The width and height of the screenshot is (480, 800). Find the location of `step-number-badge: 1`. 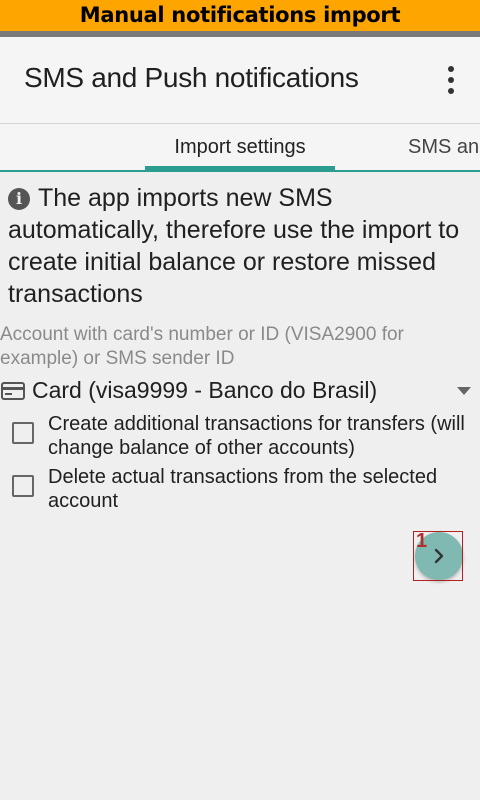

step-number-badge: 1 is located at coordinates (422, 541).